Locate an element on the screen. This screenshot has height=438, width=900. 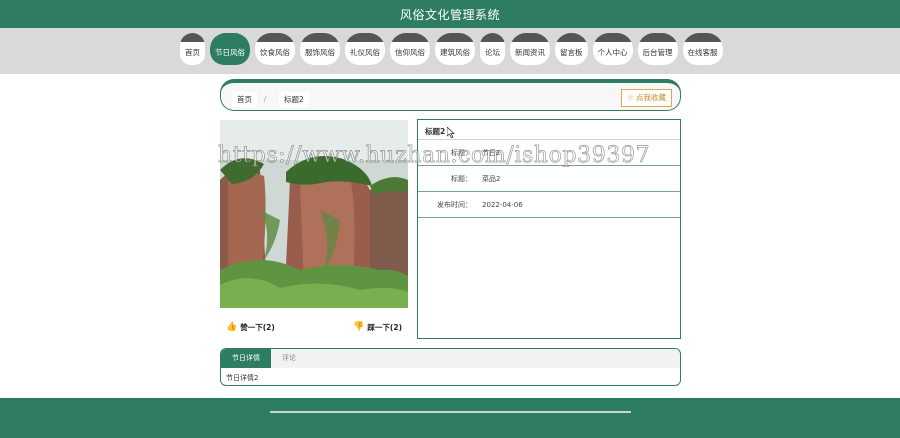
dislike-button: 👎 踩一下(2) is located at coordinates (377, 327).